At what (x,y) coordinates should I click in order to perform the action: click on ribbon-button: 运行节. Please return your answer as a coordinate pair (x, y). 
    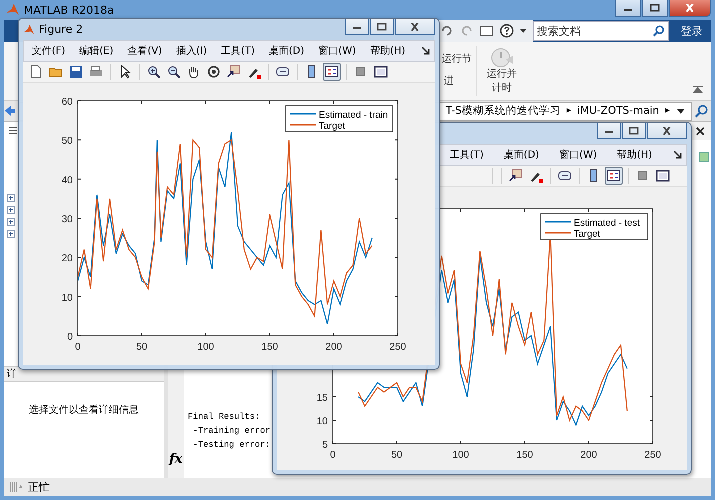
    Looking at the image, I should click on (457, 59).